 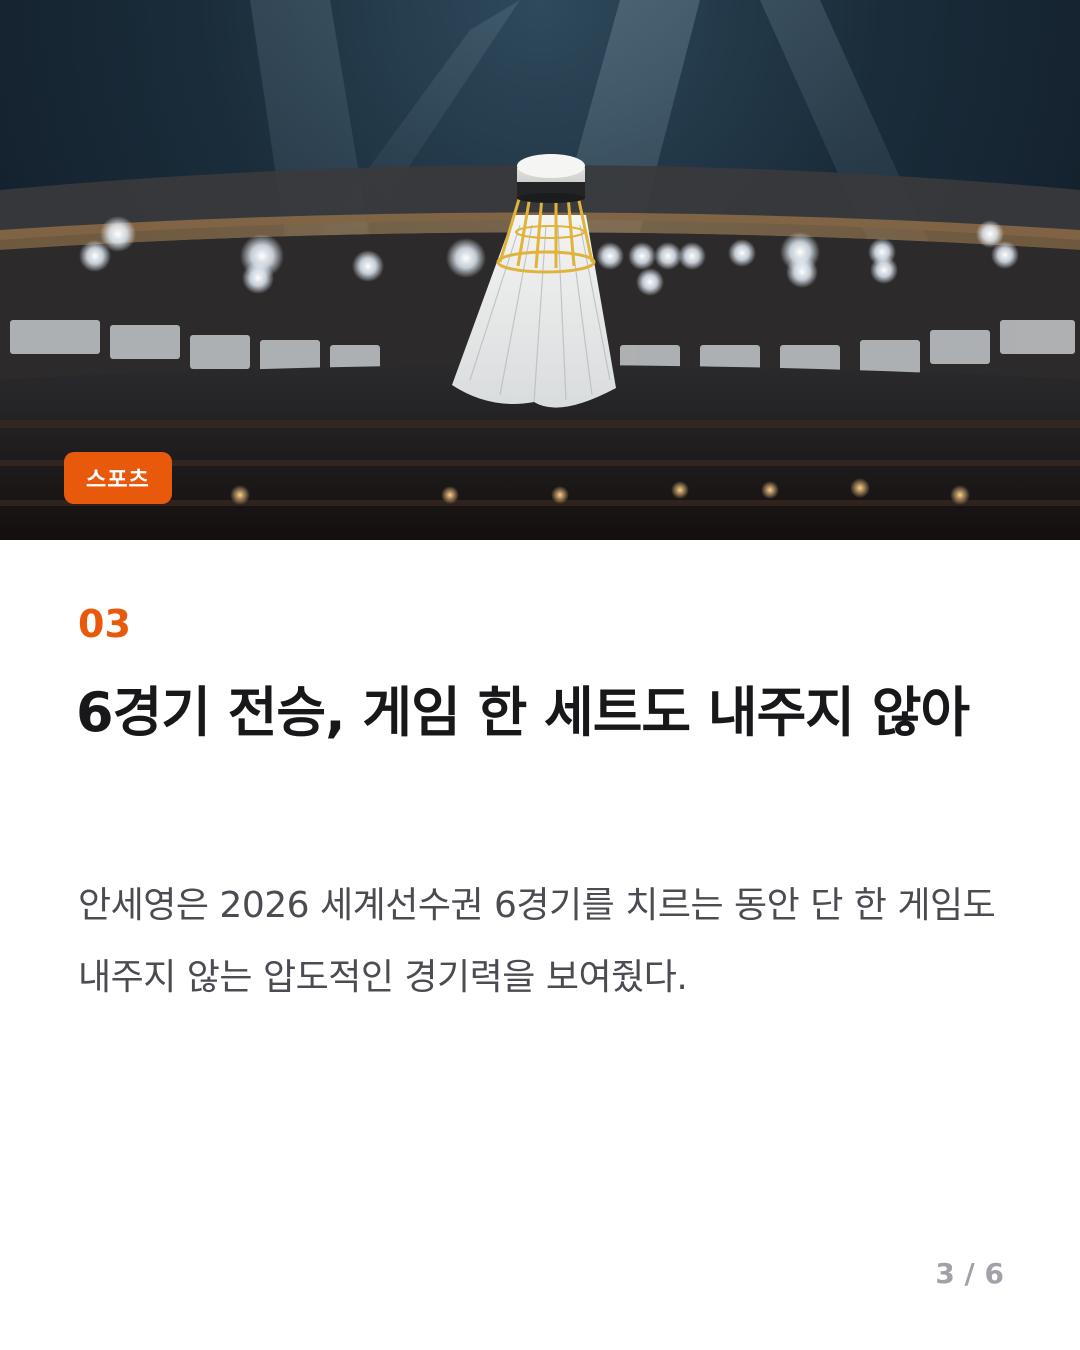 I want to click on page-indicator: 3 / 6, so click(x=969, y=1273).